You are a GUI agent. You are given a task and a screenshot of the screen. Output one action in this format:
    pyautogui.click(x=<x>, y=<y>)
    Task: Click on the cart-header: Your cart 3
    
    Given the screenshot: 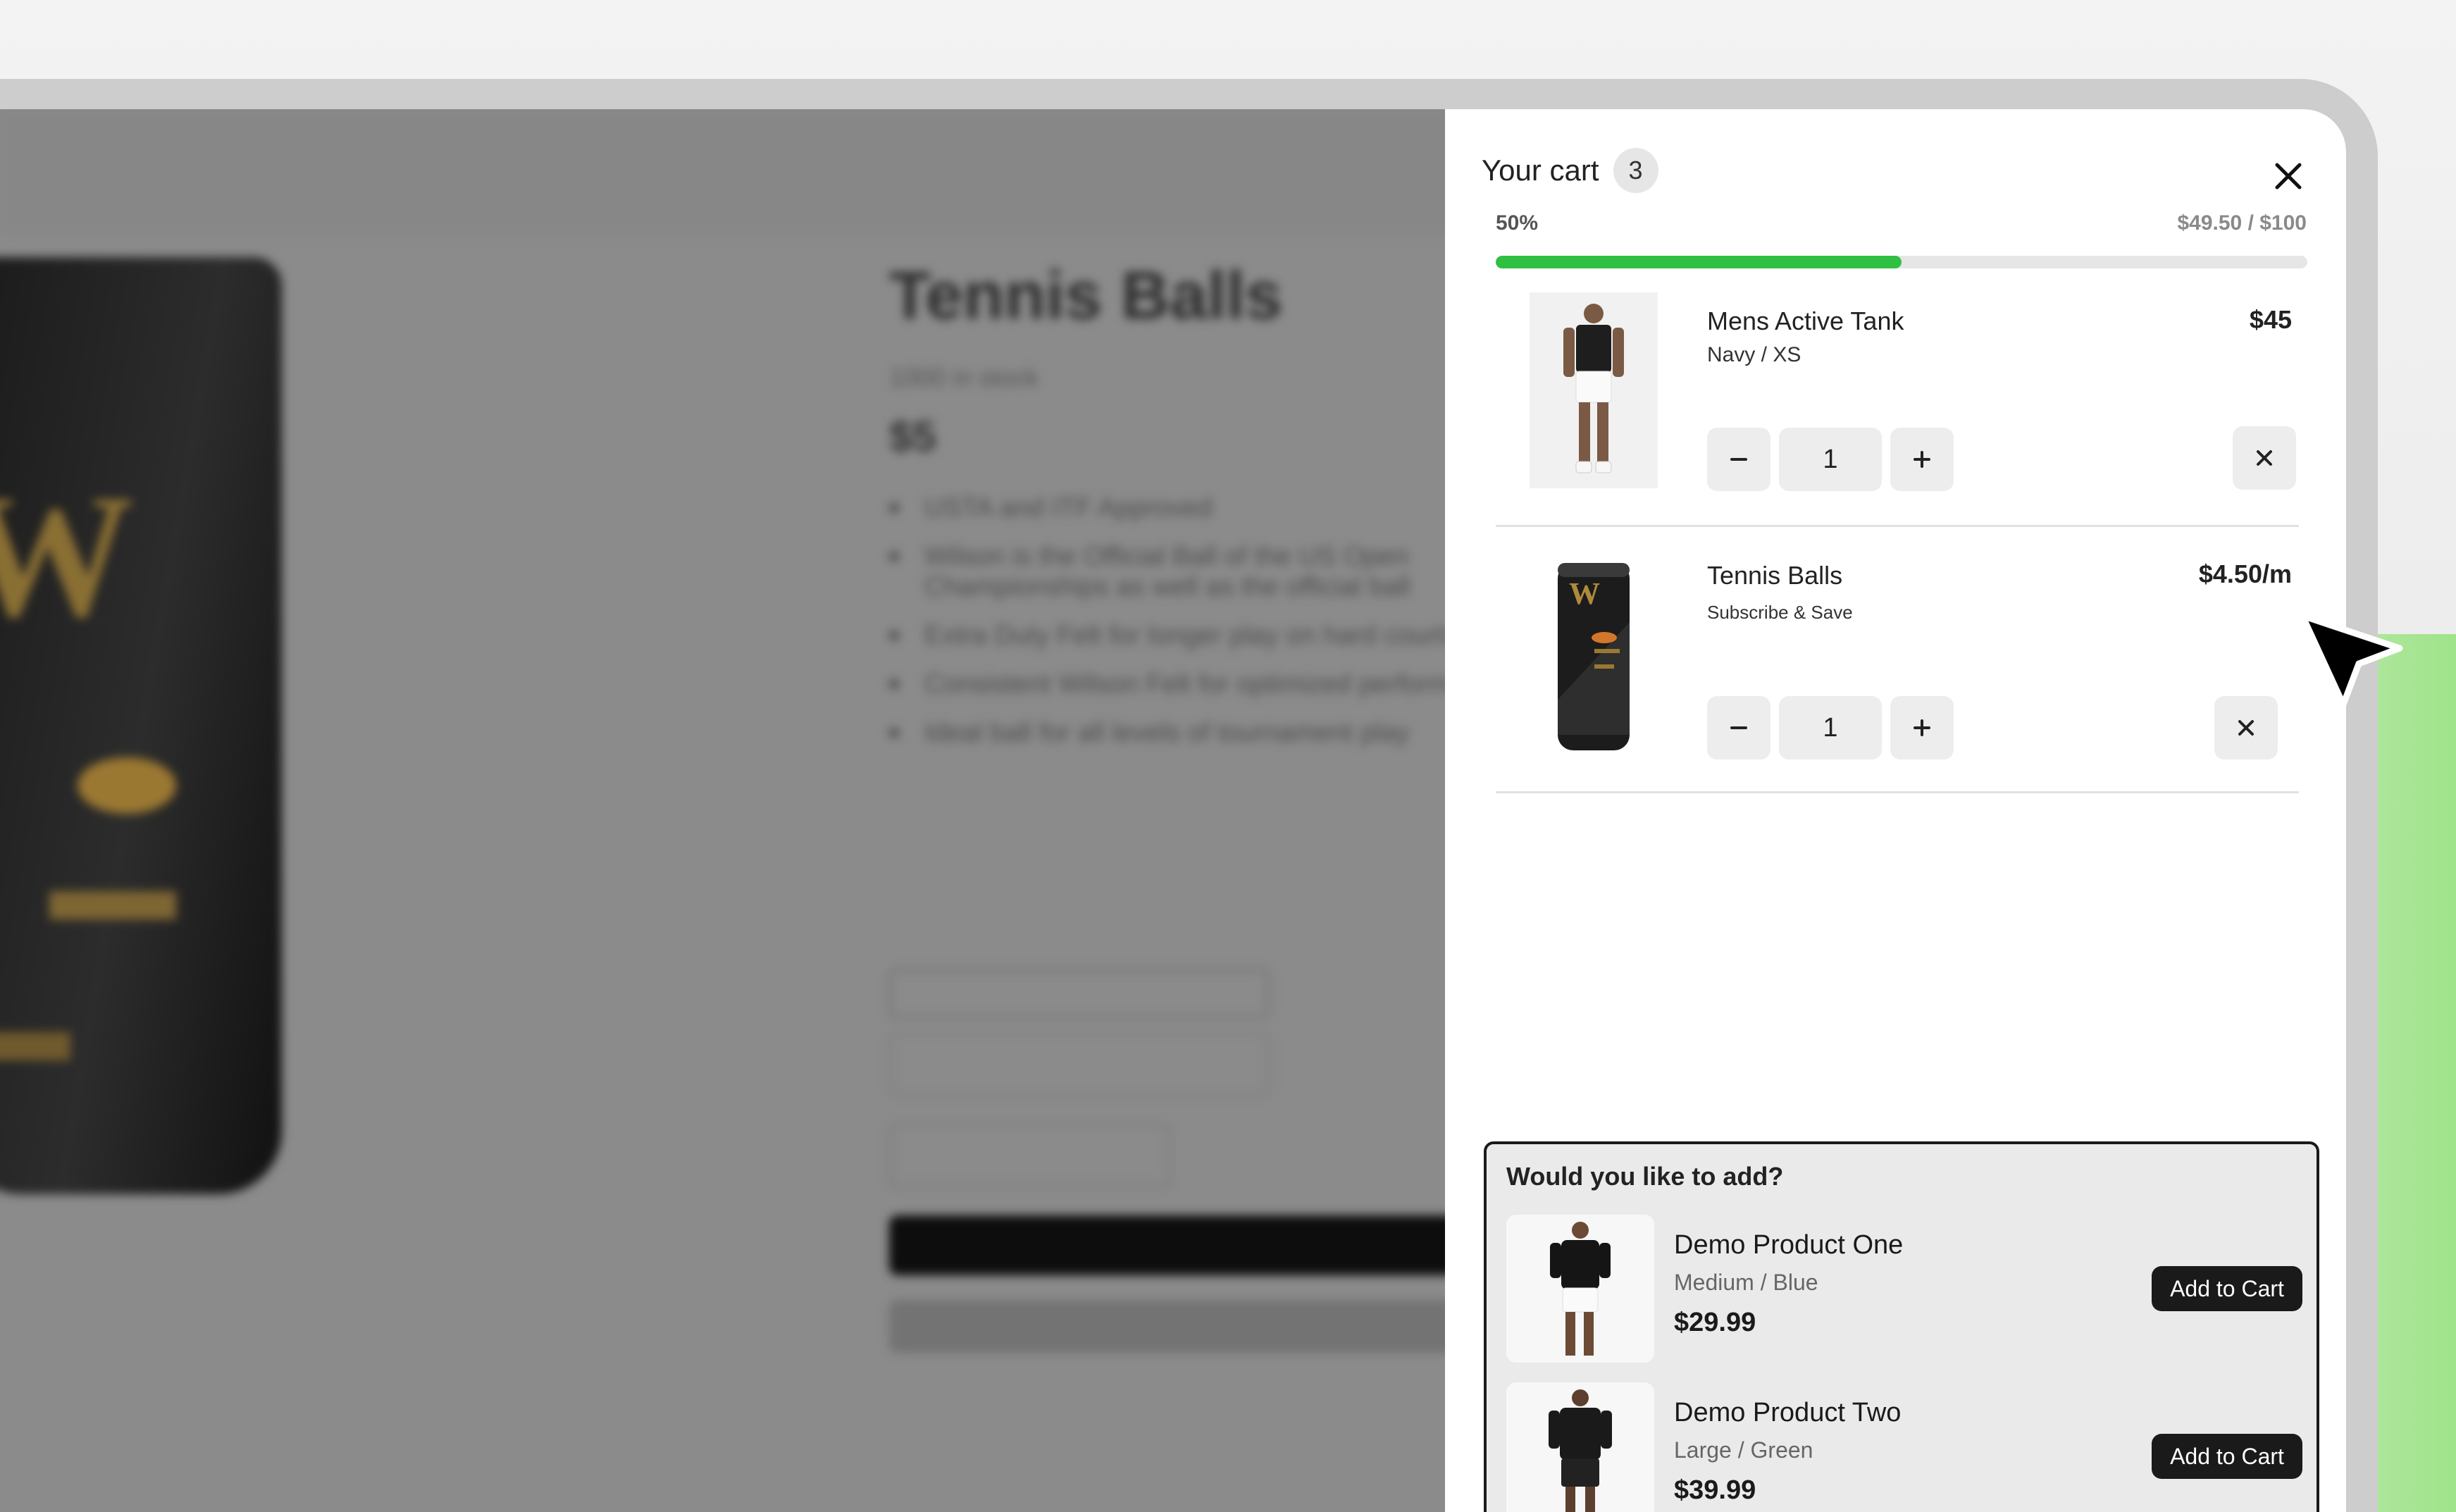 What is the action you would take?
    pyautogui.click(x=1570, y=170)
    